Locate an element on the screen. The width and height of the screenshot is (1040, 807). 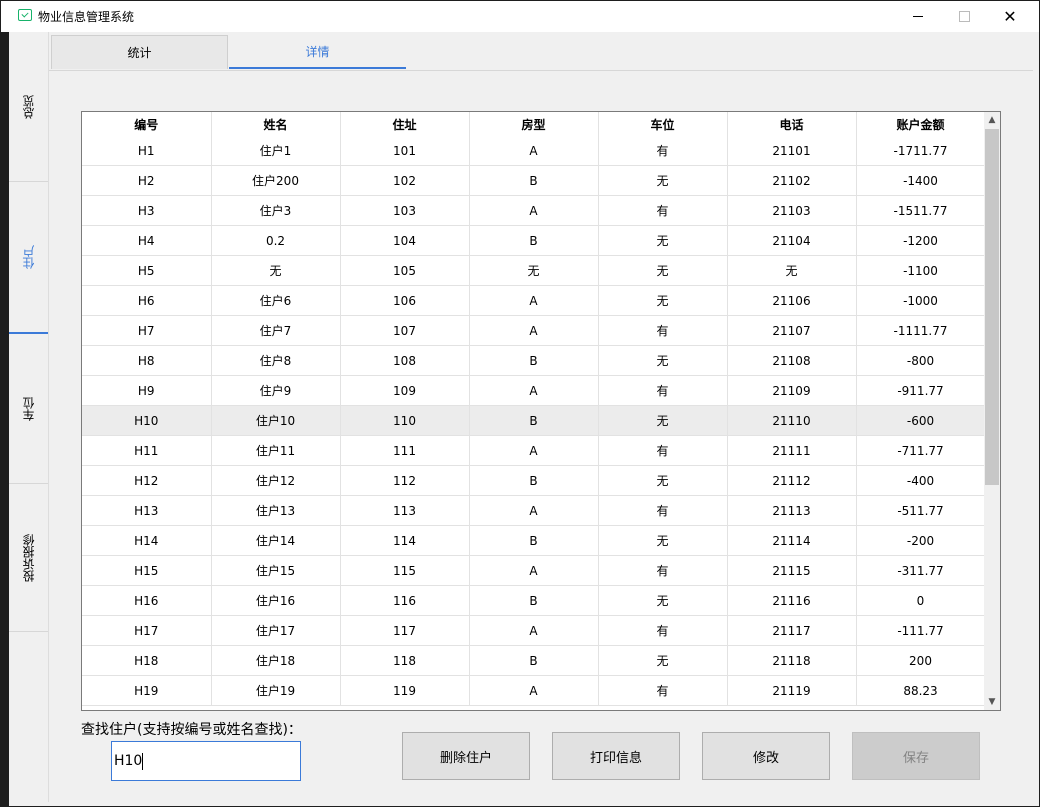
table-cell: -111.77 is located at coordinates (921, 630).